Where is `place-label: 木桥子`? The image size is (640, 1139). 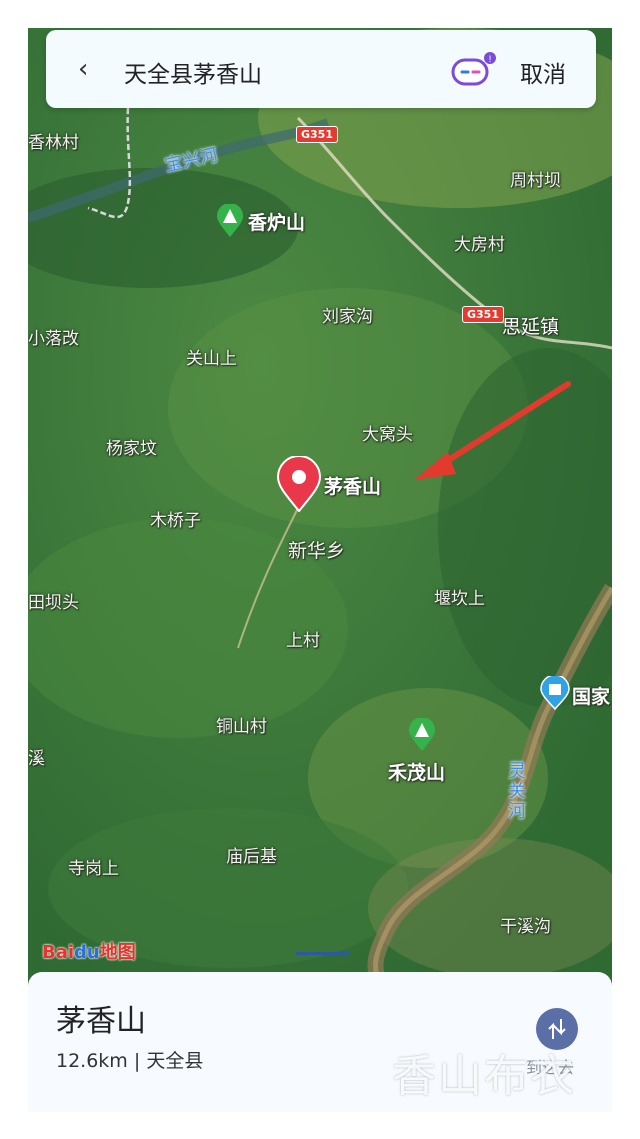 place-label: 木桥子 is located at coordinates (175, 521).